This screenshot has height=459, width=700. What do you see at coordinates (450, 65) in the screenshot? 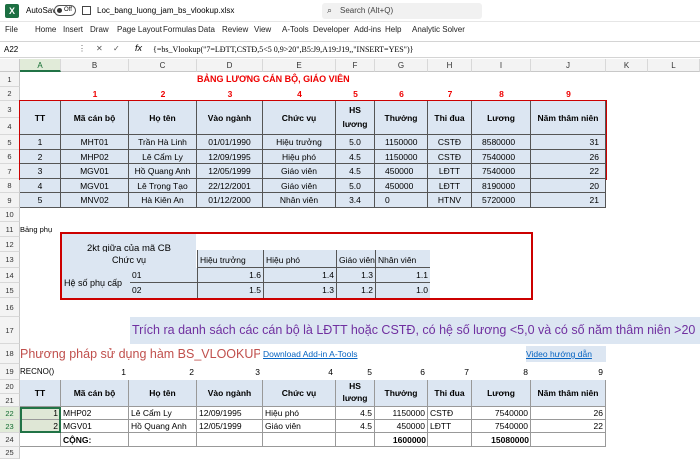
I see `column-header-H: H` at bounding box center [450, 65].